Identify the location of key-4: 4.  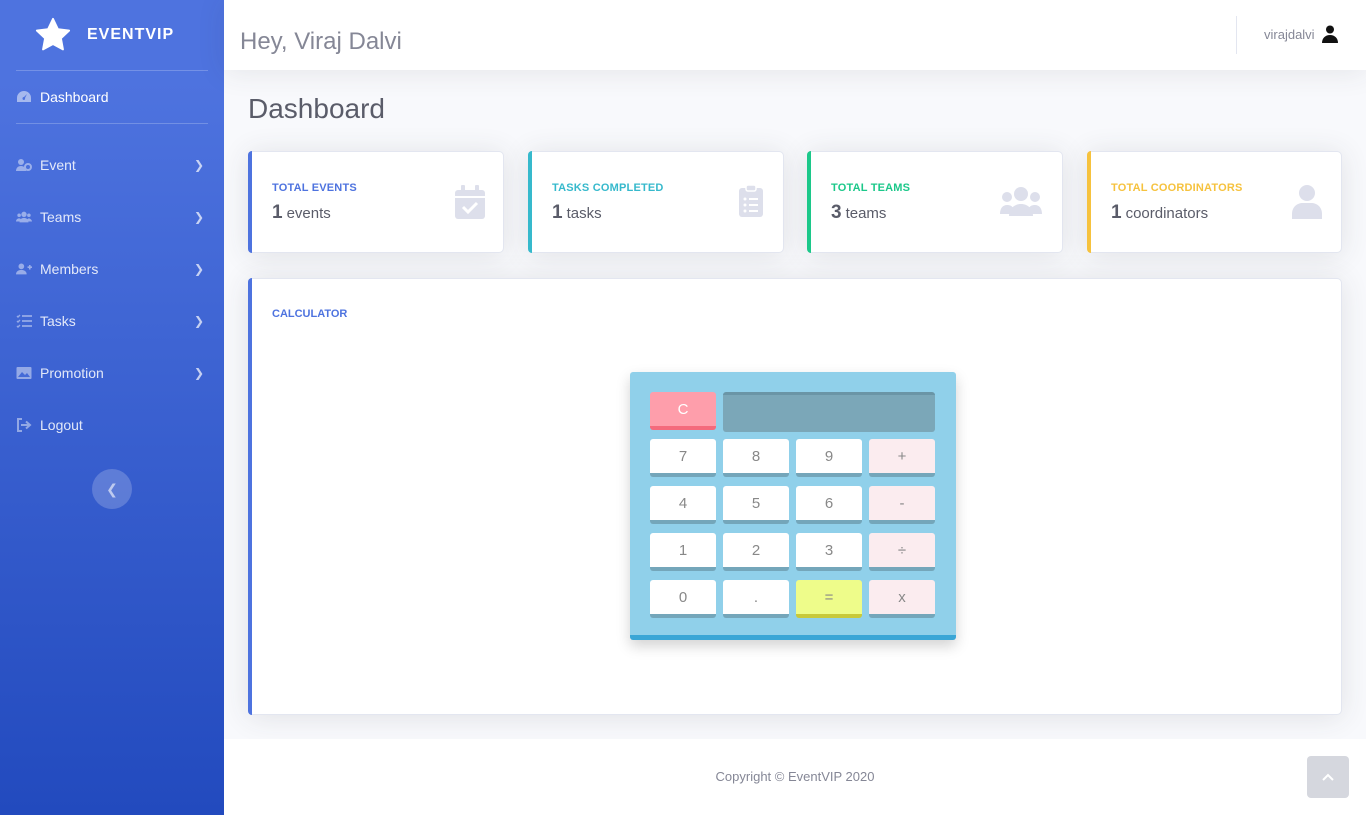
(683, 505).